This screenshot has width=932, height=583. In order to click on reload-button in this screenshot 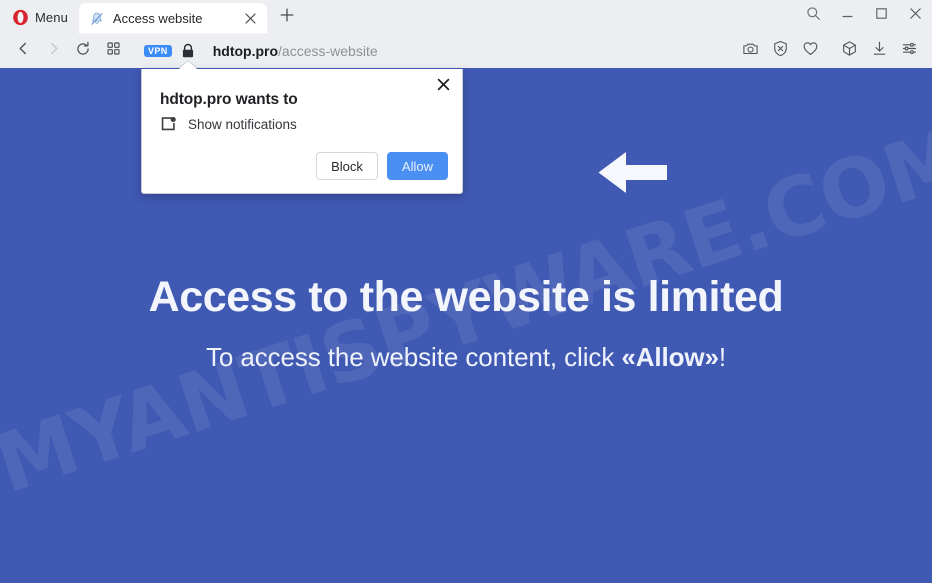, I will do `click(83, 51)`.